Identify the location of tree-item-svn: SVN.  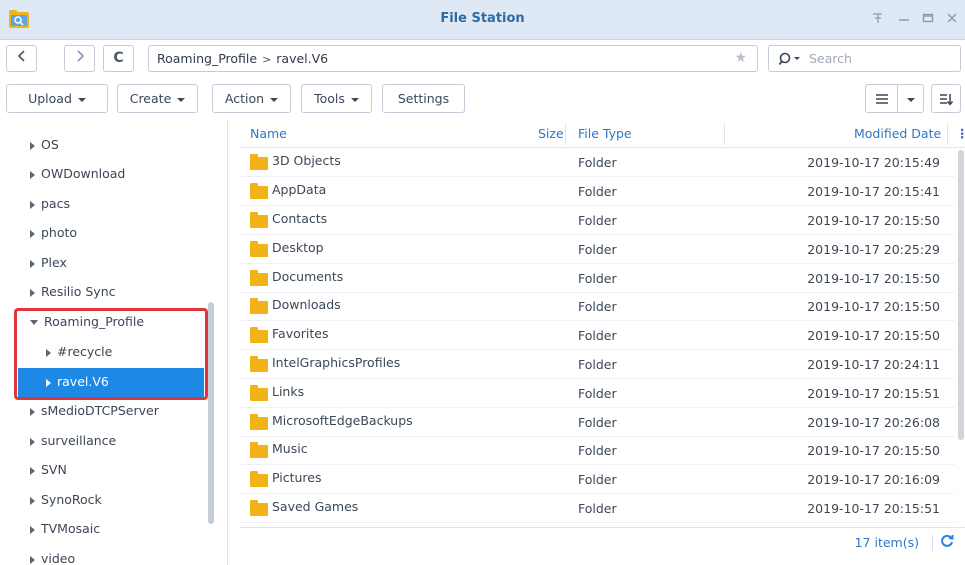
(48, 470).